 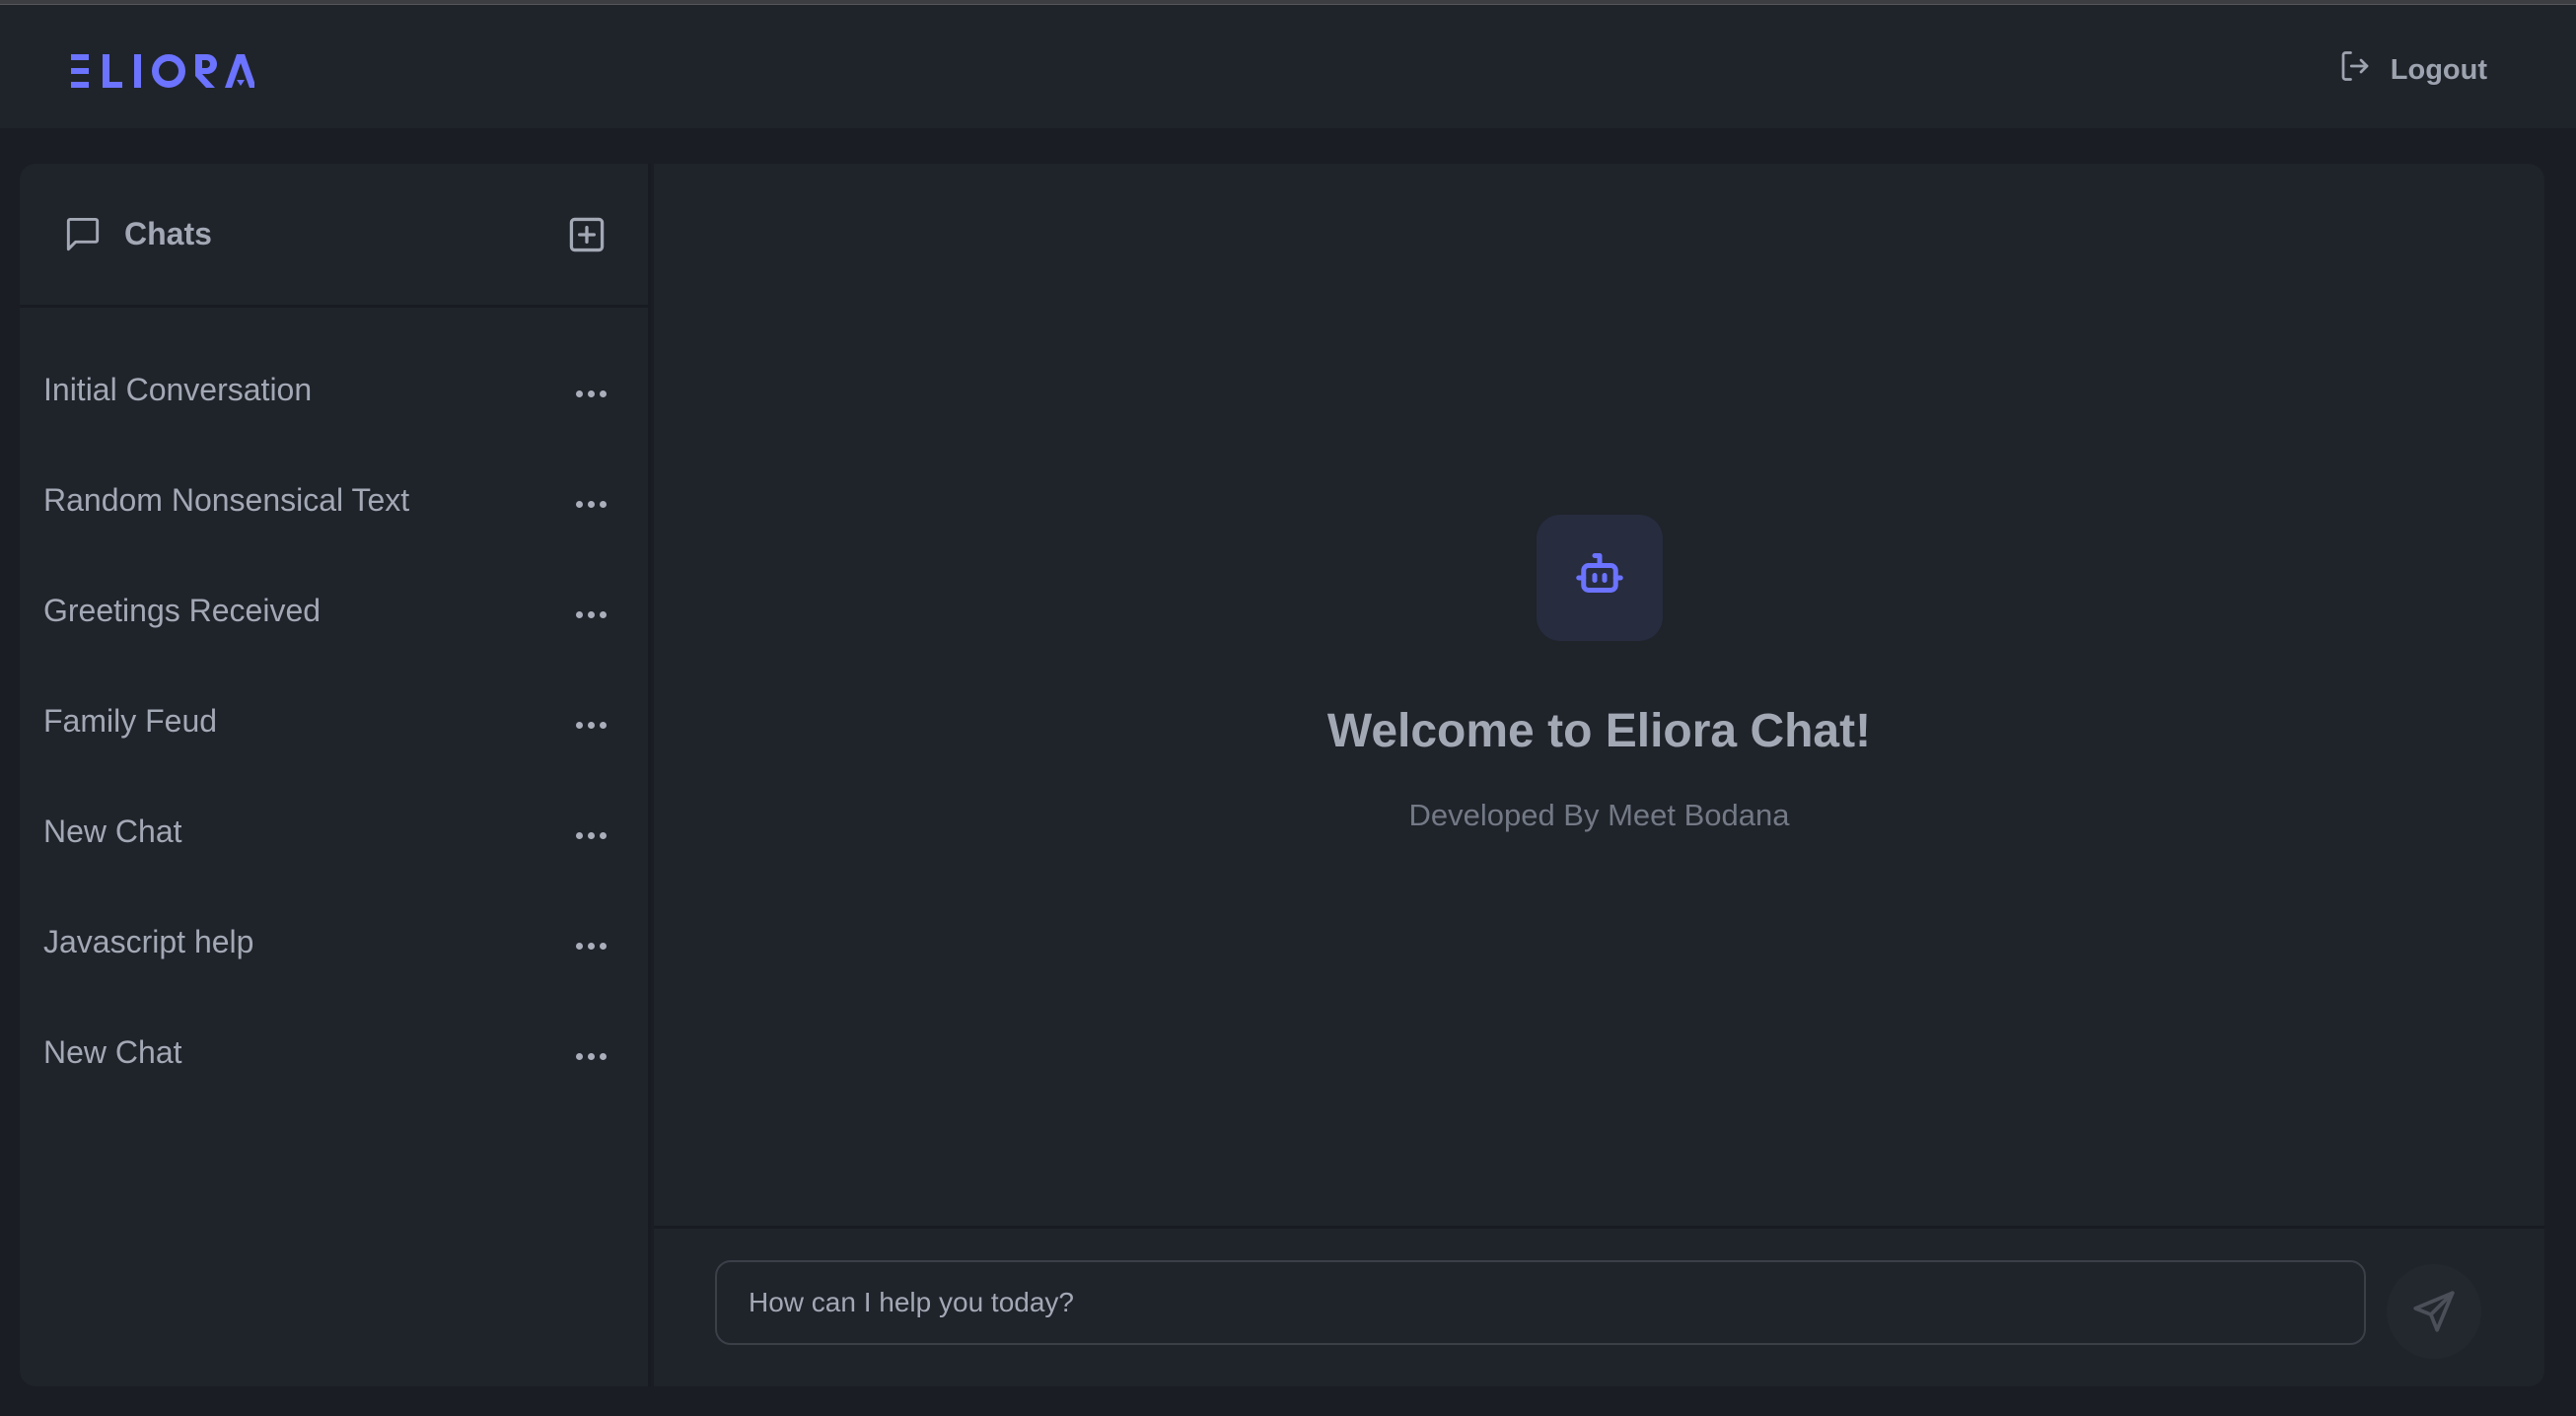 What do you see at coordinates (1288, 68) in the screenshot?
I see `app-header: Logout` at bounding box center [1288, 68].